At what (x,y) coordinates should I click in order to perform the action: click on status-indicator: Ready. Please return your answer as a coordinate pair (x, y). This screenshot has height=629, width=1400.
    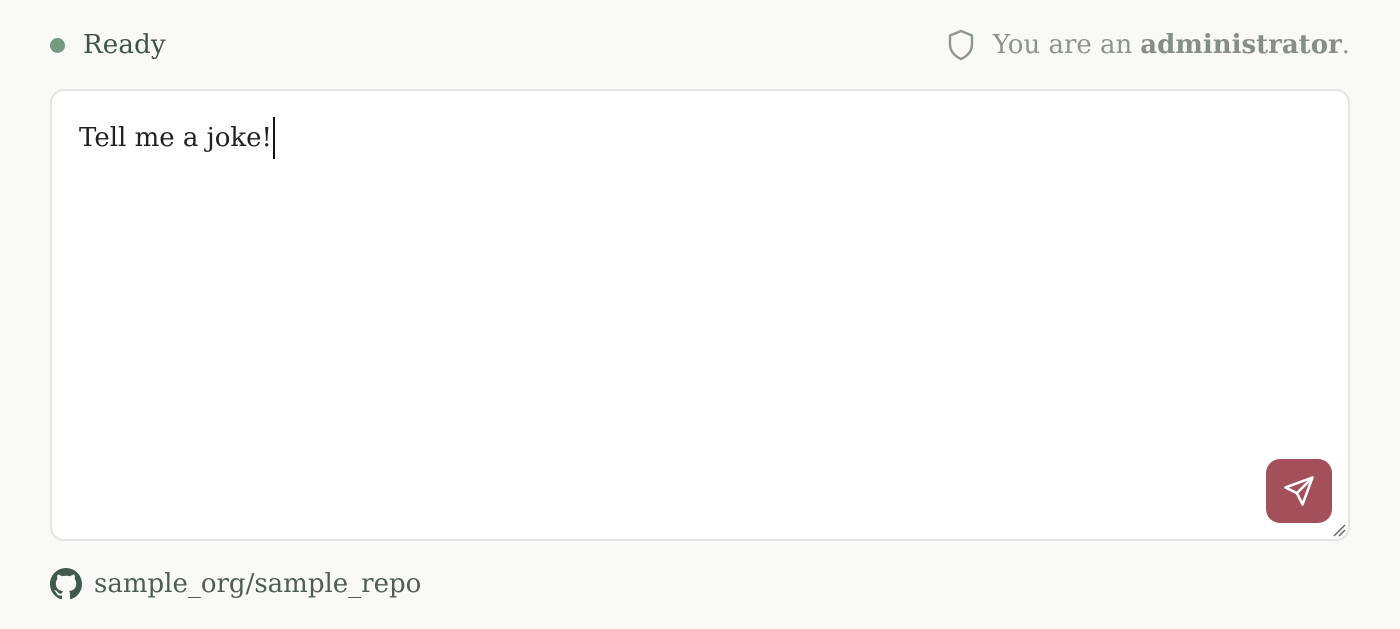
    Looking at the image, I should click on (108, 45).